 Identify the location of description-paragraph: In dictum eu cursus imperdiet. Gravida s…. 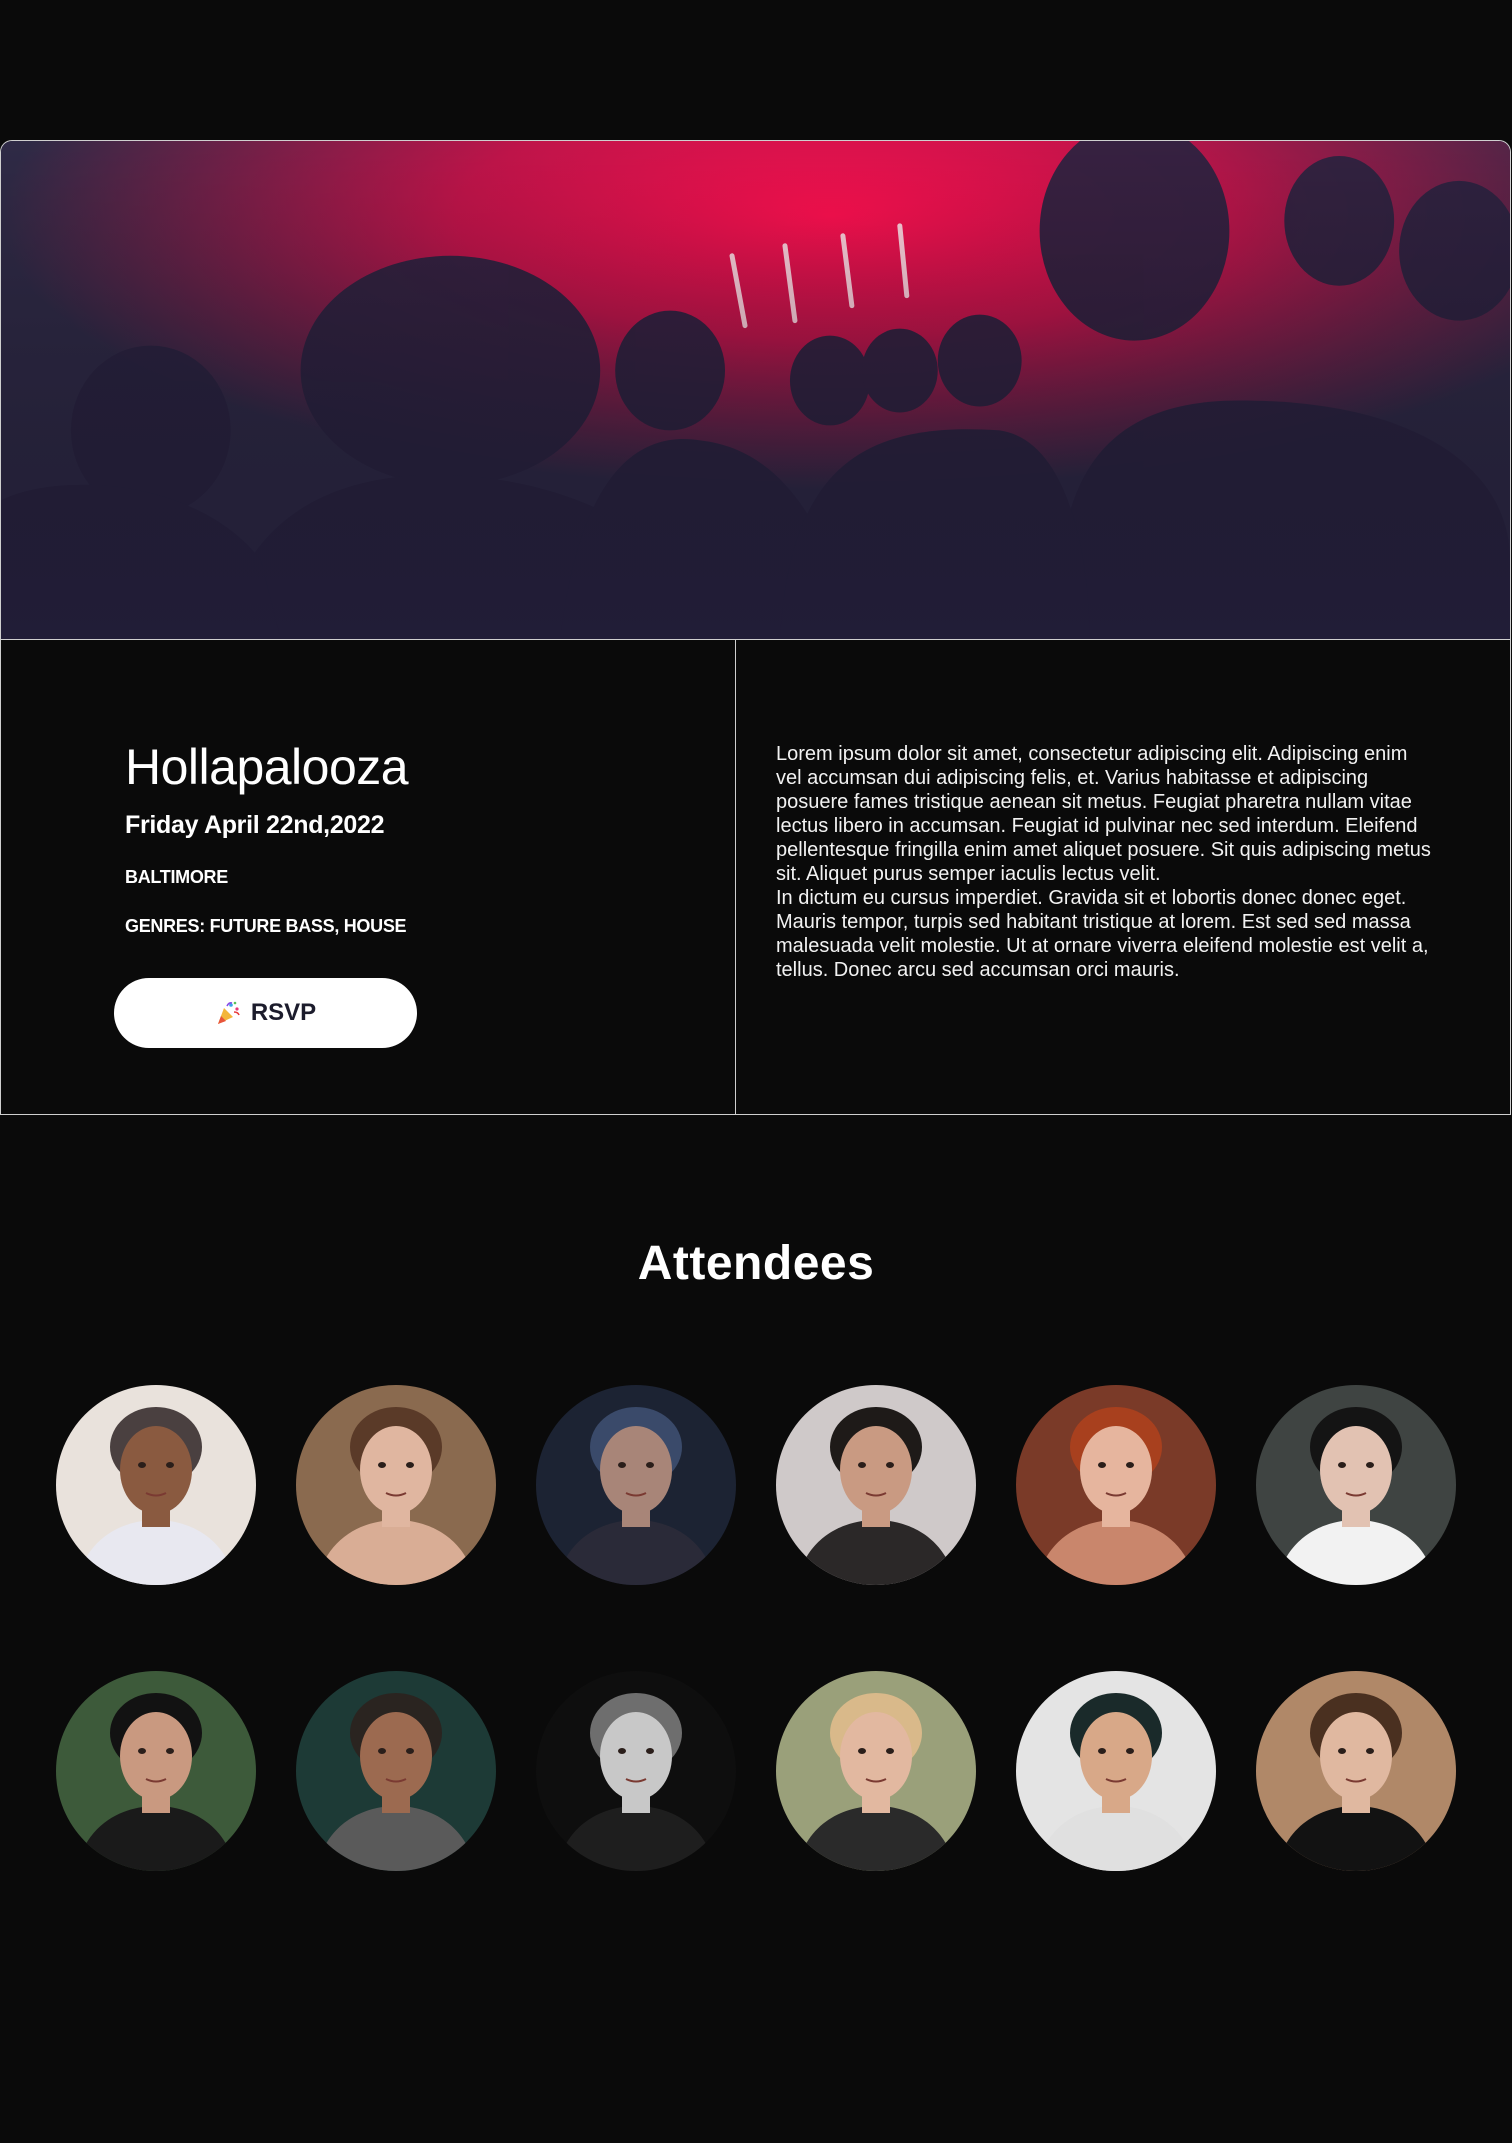
(1102, 934).